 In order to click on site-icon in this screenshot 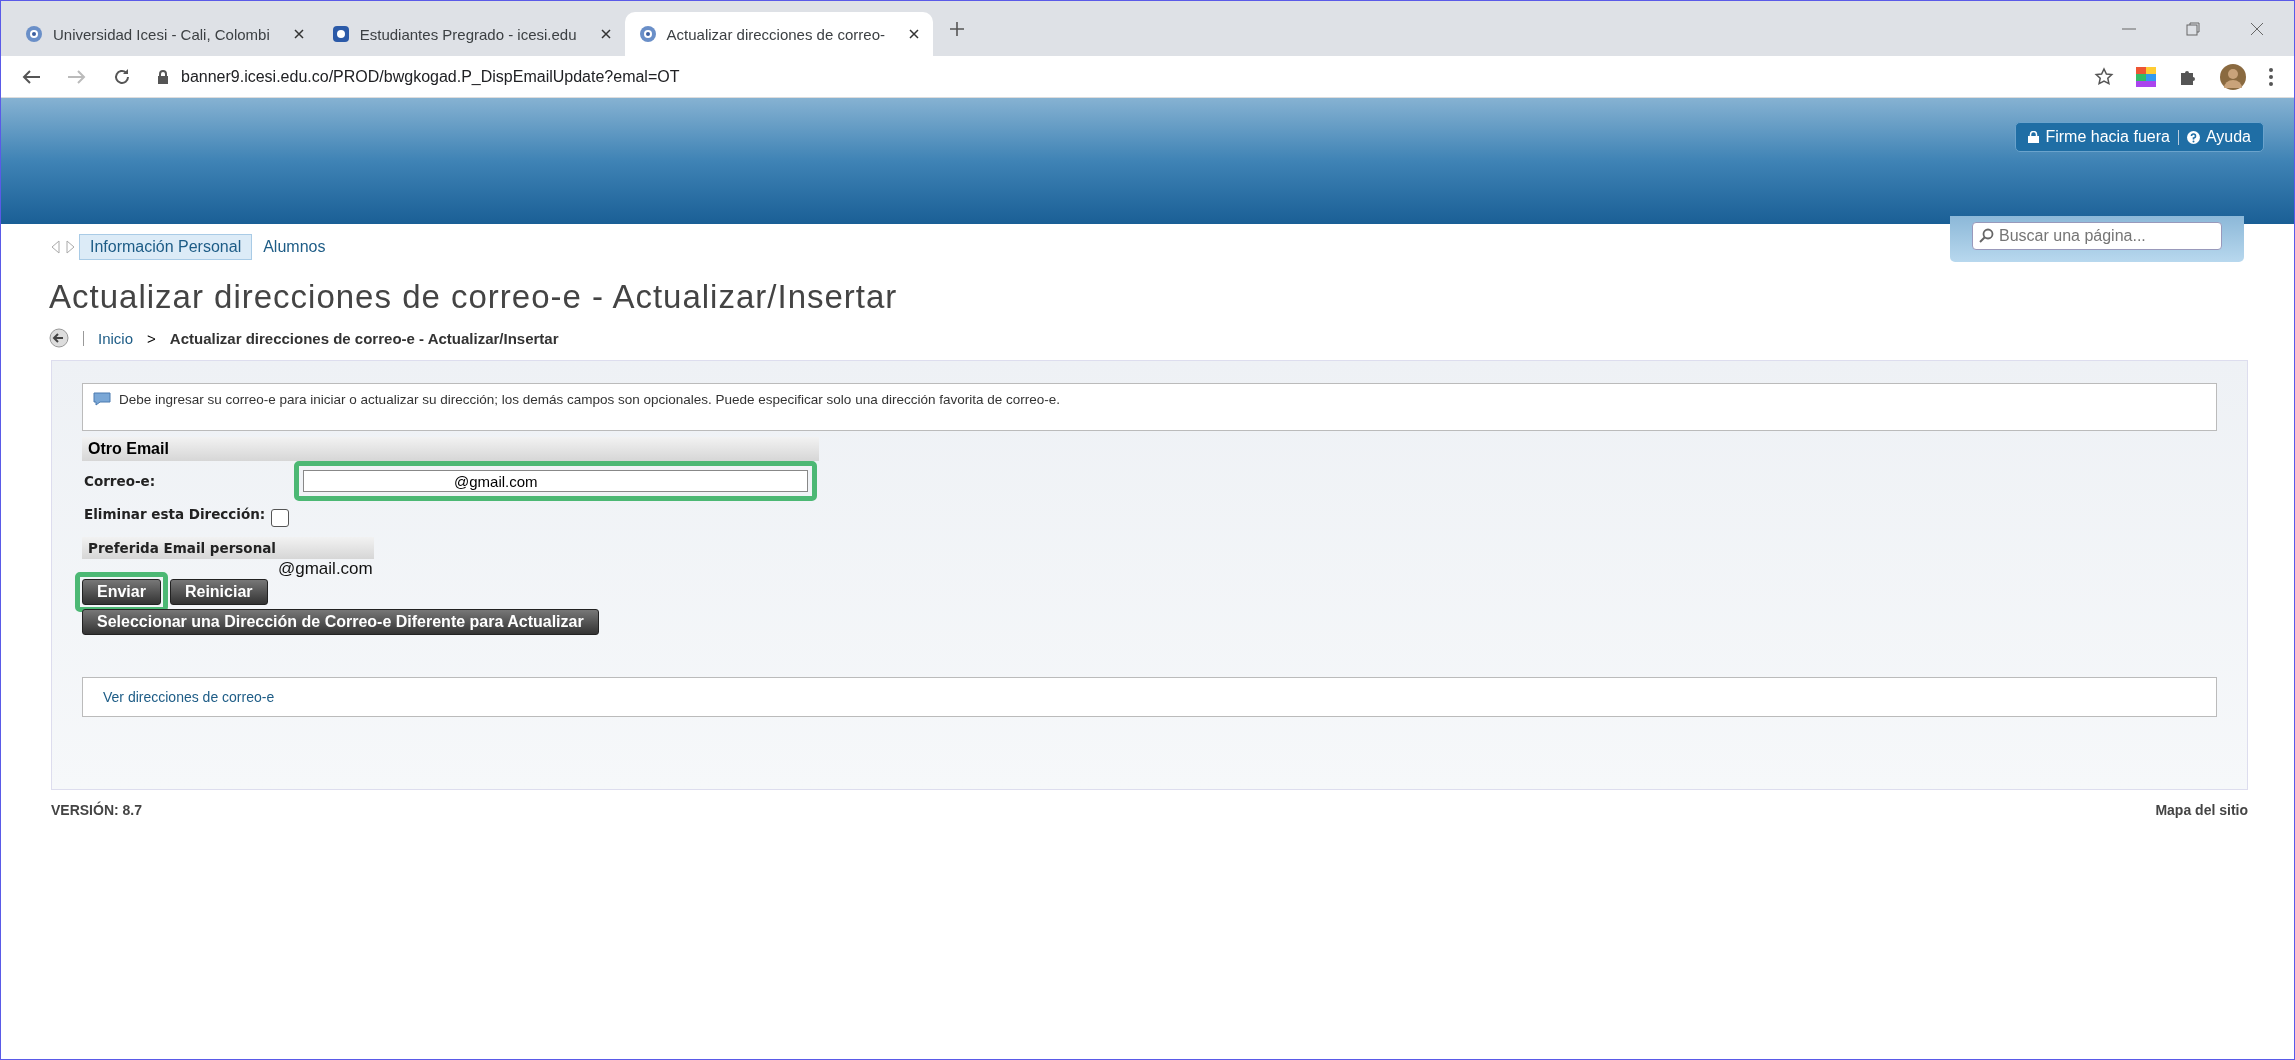, I will do `click(340, 34)`.